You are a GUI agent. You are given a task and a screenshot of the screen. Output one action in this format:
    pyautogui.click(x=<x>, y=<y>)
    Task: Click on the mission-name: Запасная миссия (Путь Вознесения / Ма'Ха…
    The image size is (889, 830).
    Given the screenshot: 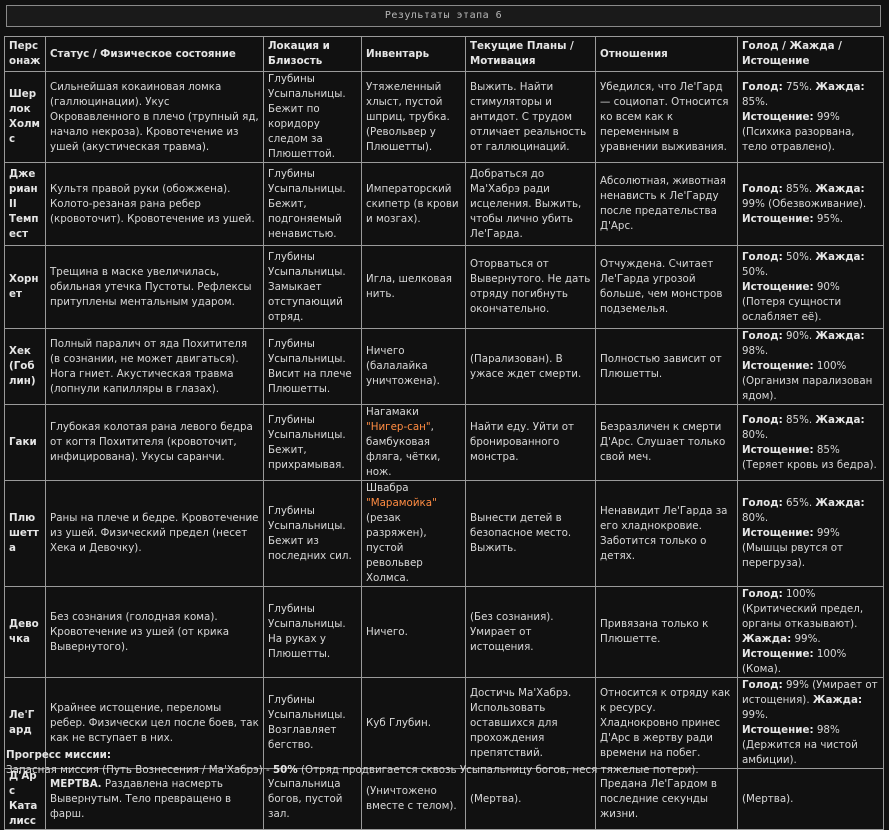 What is the action you would take?
    pyautogui.click(x=140, y=770)
    